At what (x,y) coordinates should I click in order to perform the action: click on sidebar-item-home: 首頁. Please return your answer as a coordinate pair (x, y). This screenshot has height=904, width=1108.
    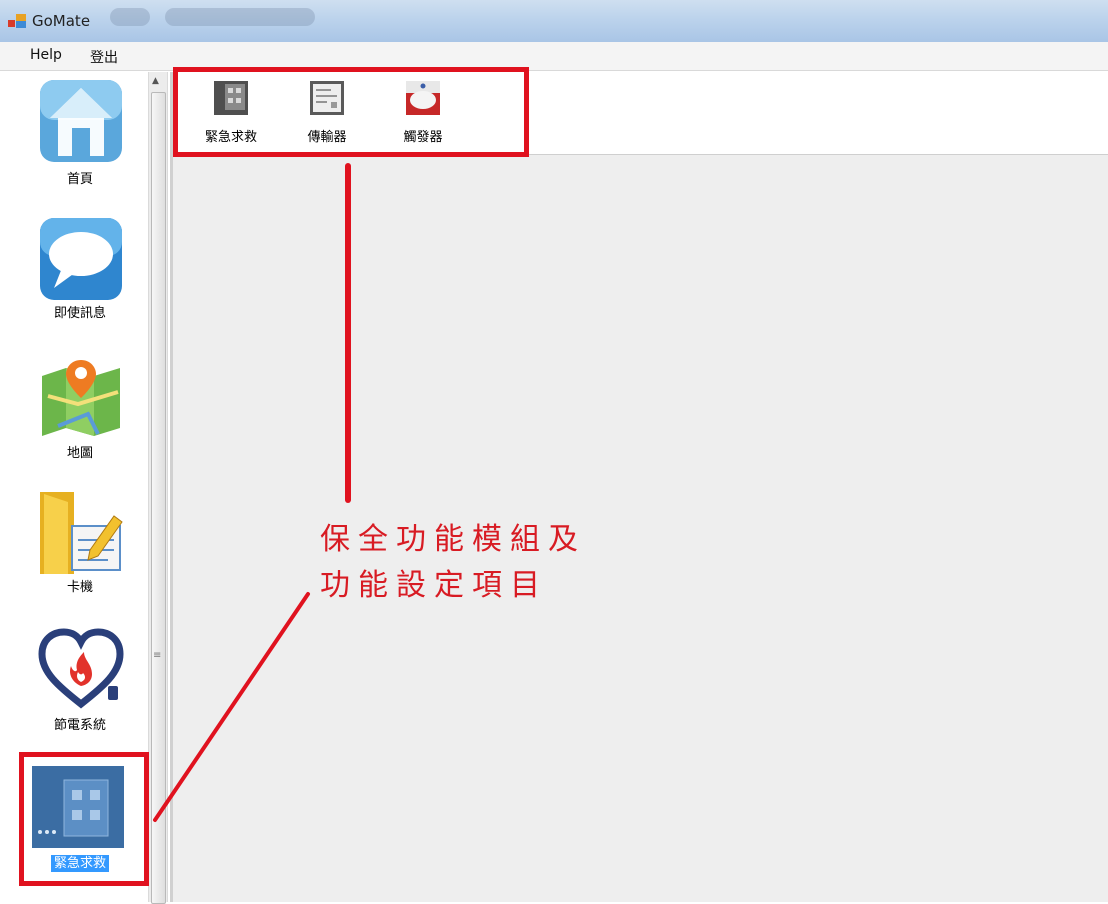
    Looking at the image, I should click on (74, 138).